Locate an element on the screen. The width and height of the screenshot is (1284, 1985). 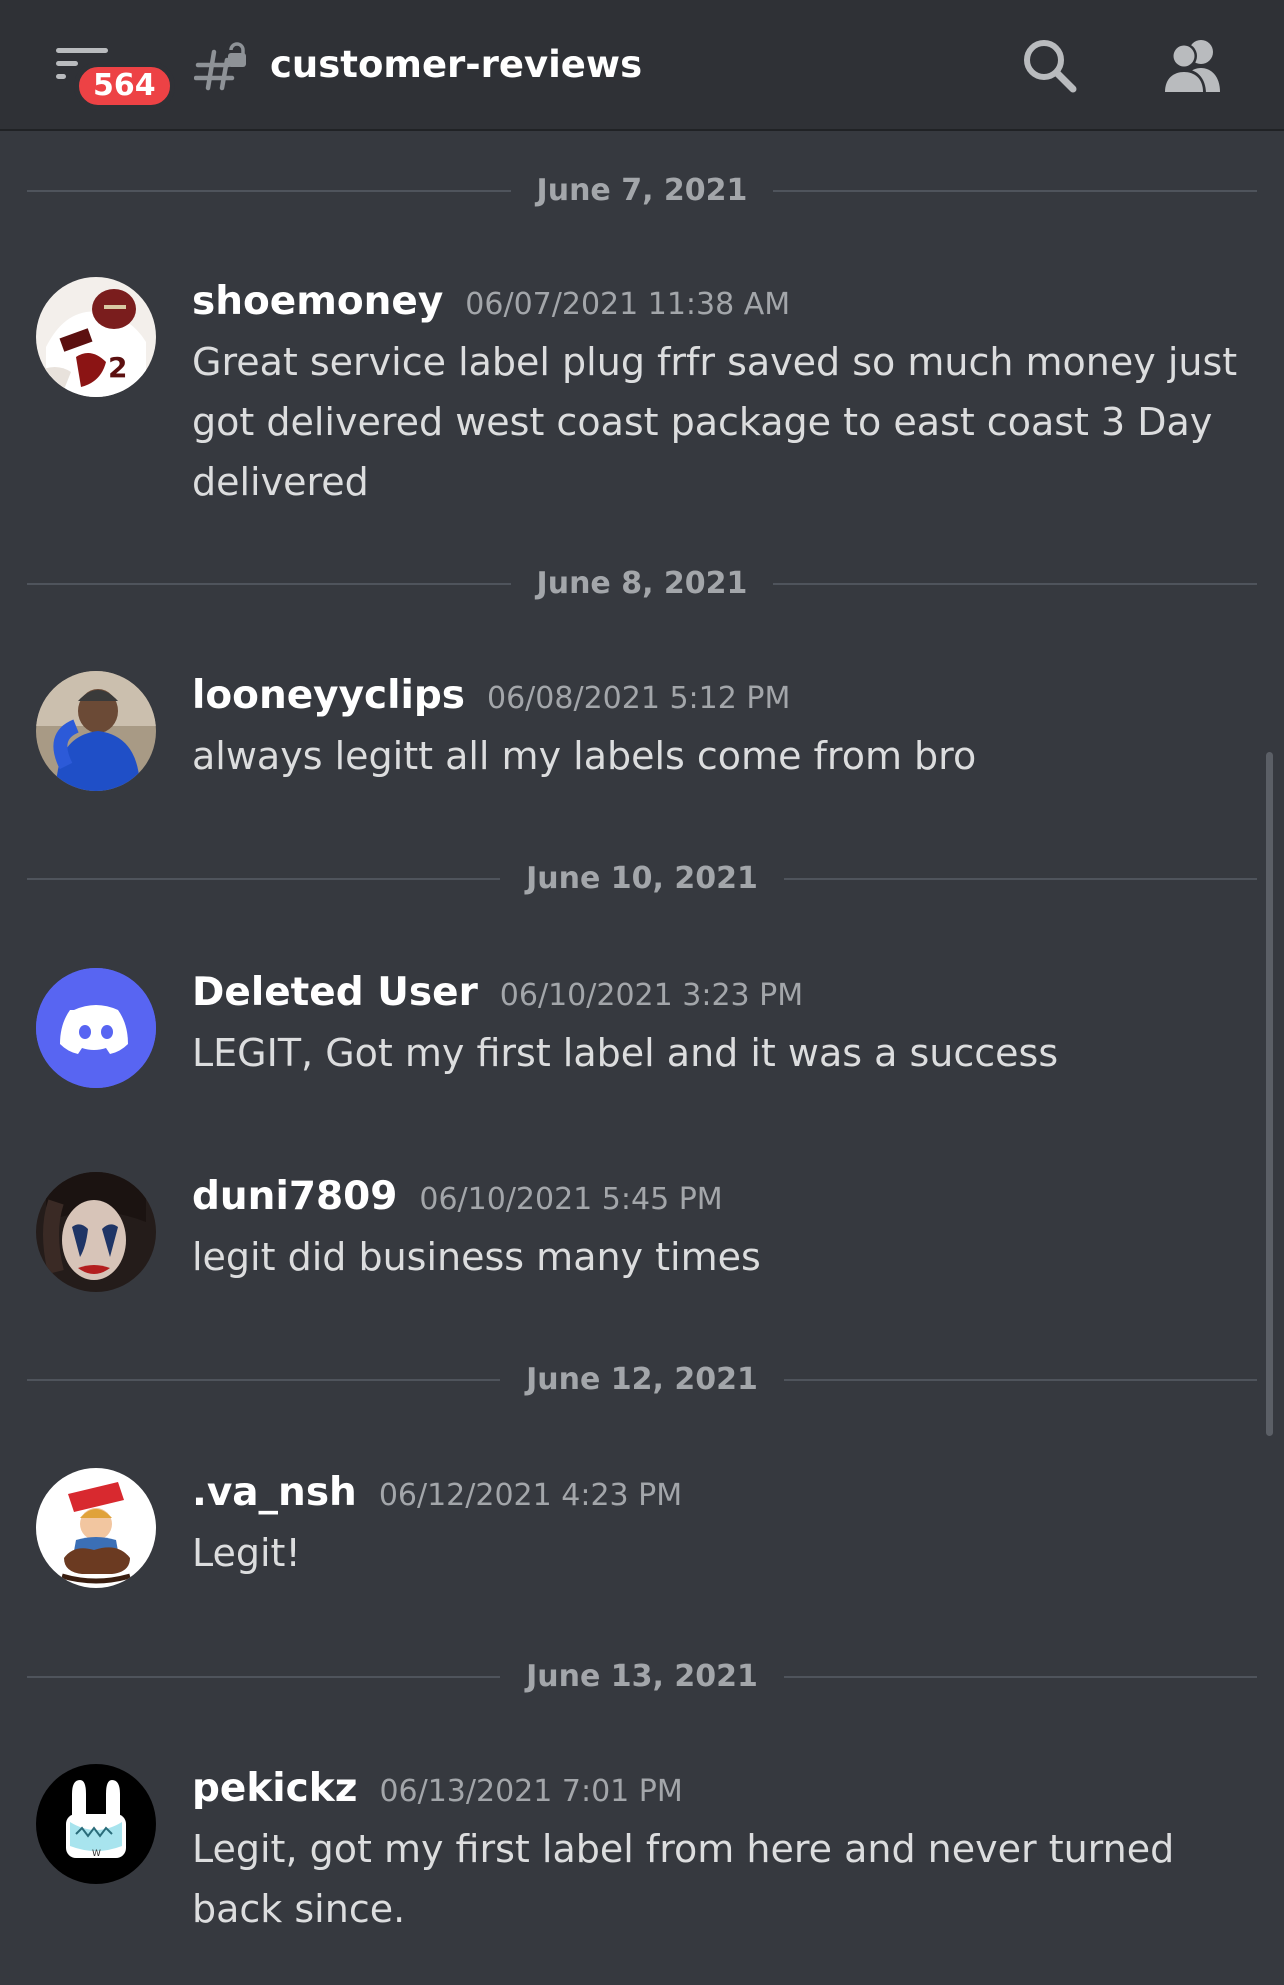
date-divider: June 7, 2021 is located at coordinates (642, 191).